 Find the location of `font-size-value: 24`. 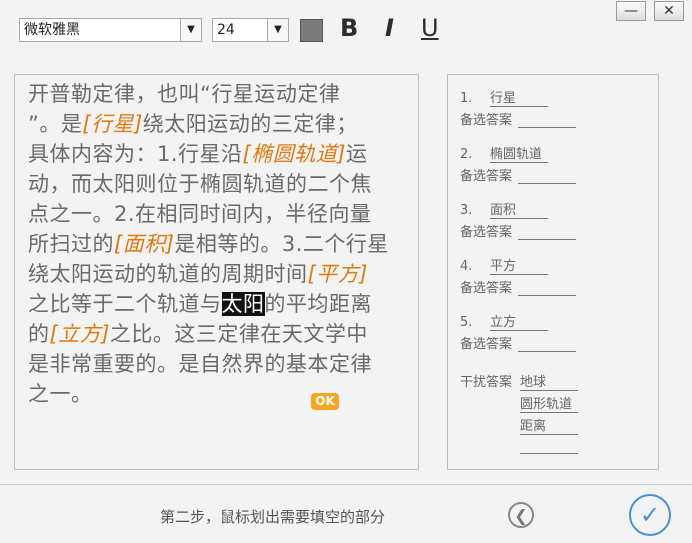

font-size-value: 24 is located at coordinates (226, 30).